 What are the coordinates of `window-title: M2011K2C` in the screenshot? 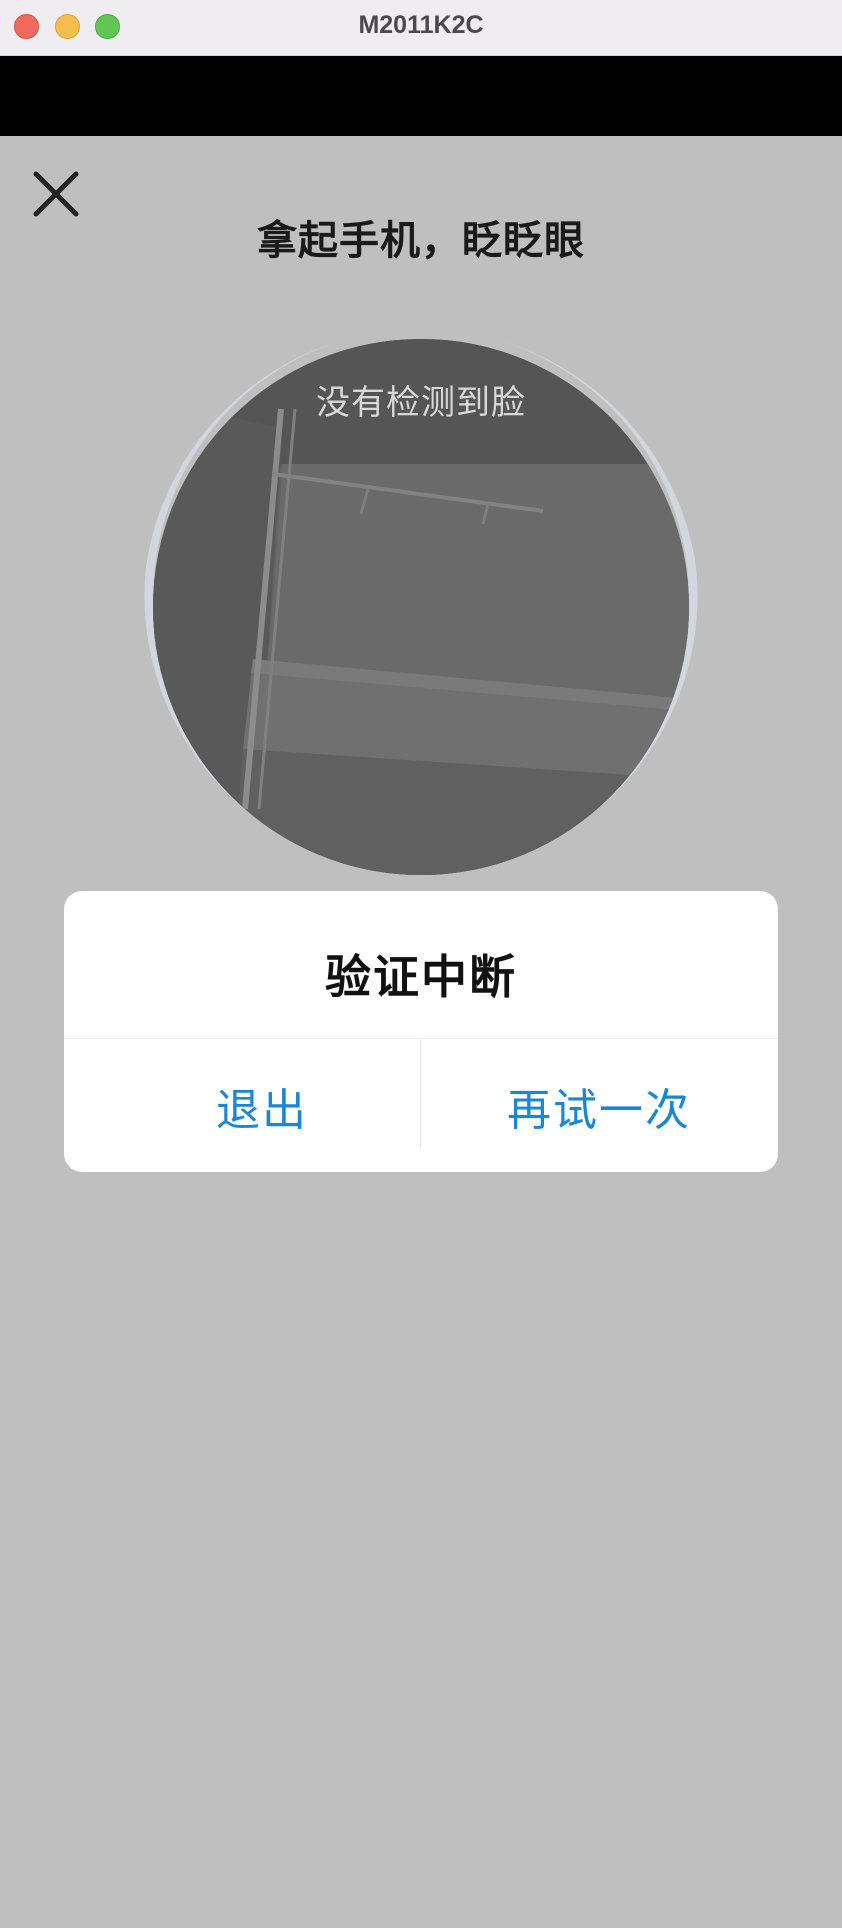 It's located at (421, 25).